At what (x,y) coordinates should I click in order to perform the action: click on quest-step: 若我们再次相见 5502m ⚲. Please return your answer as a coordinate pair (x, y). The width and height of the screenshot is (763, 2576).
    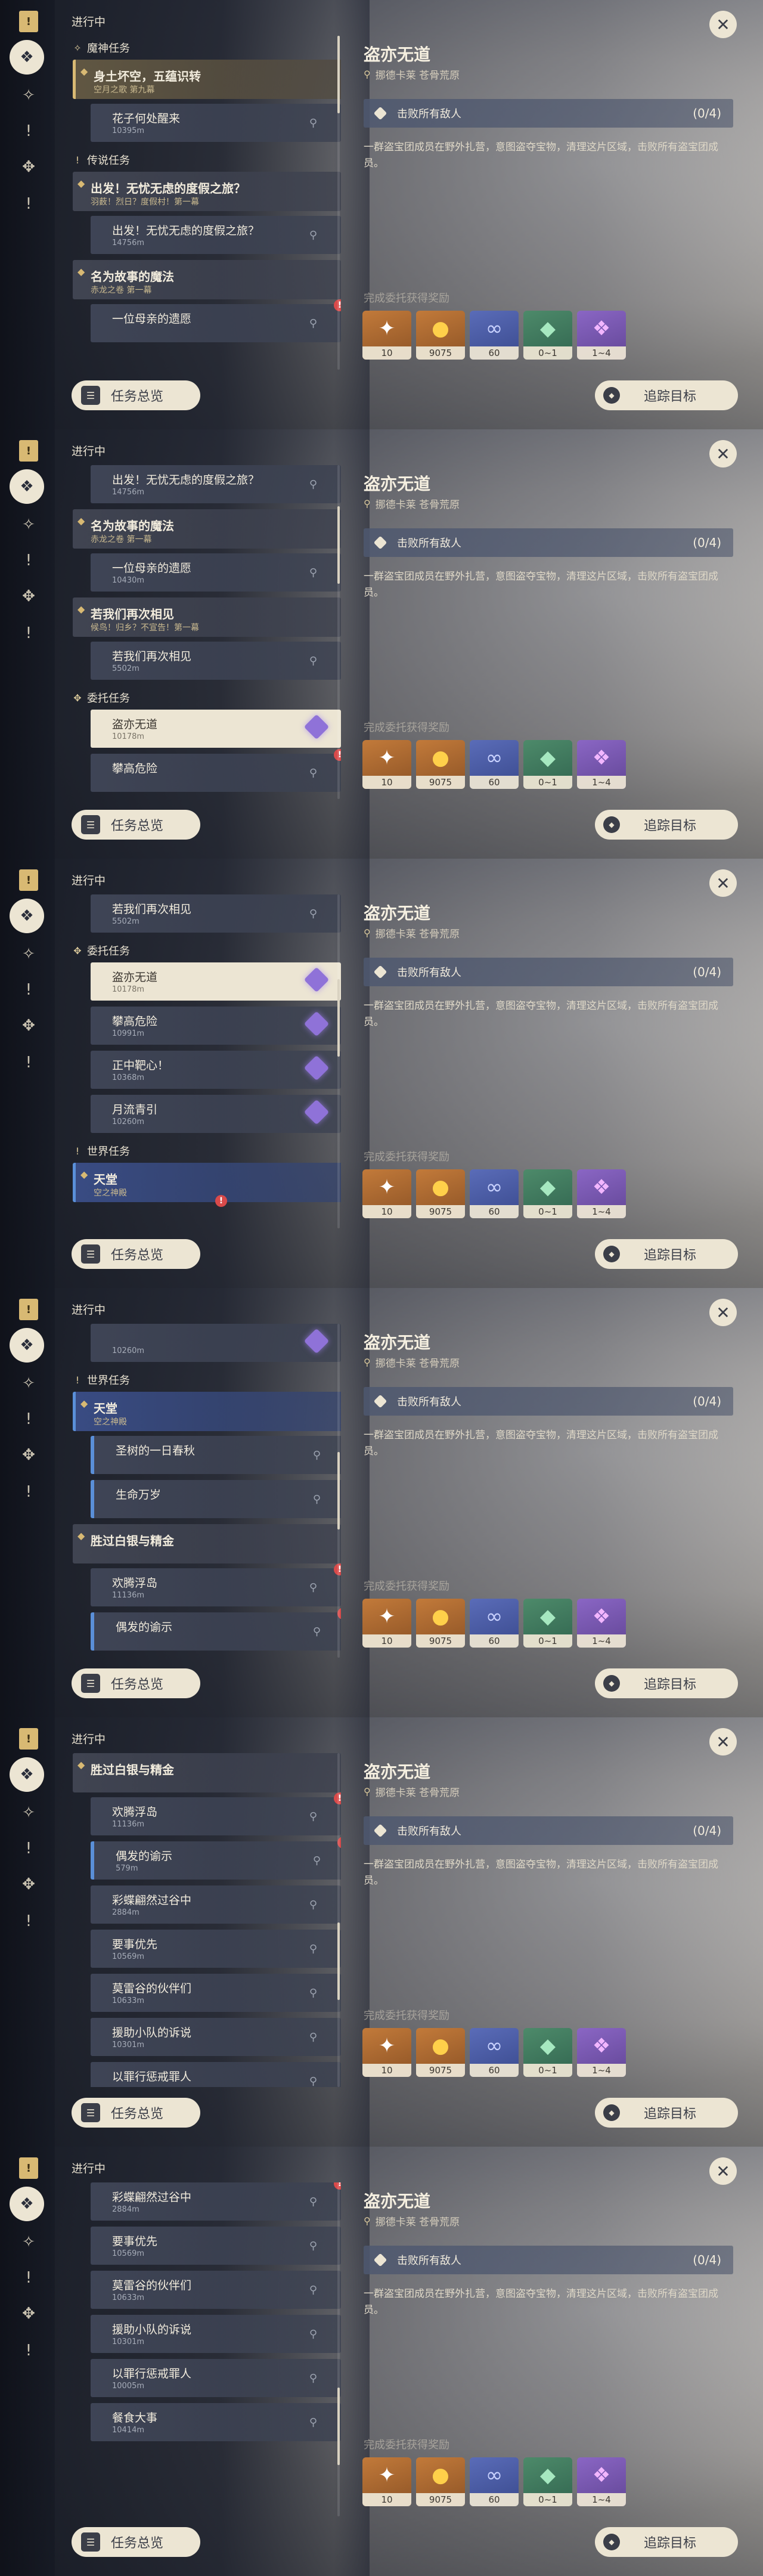
    Looking at the image, I should click on (216, 661).